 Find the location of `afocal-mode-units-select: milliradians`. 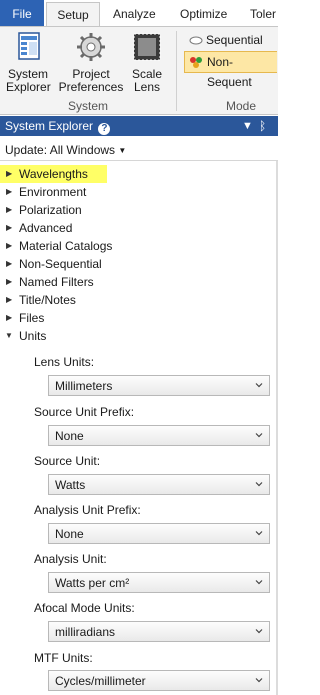

afocal-mode-units-select: milliradians is located at coordinates (159, 631).